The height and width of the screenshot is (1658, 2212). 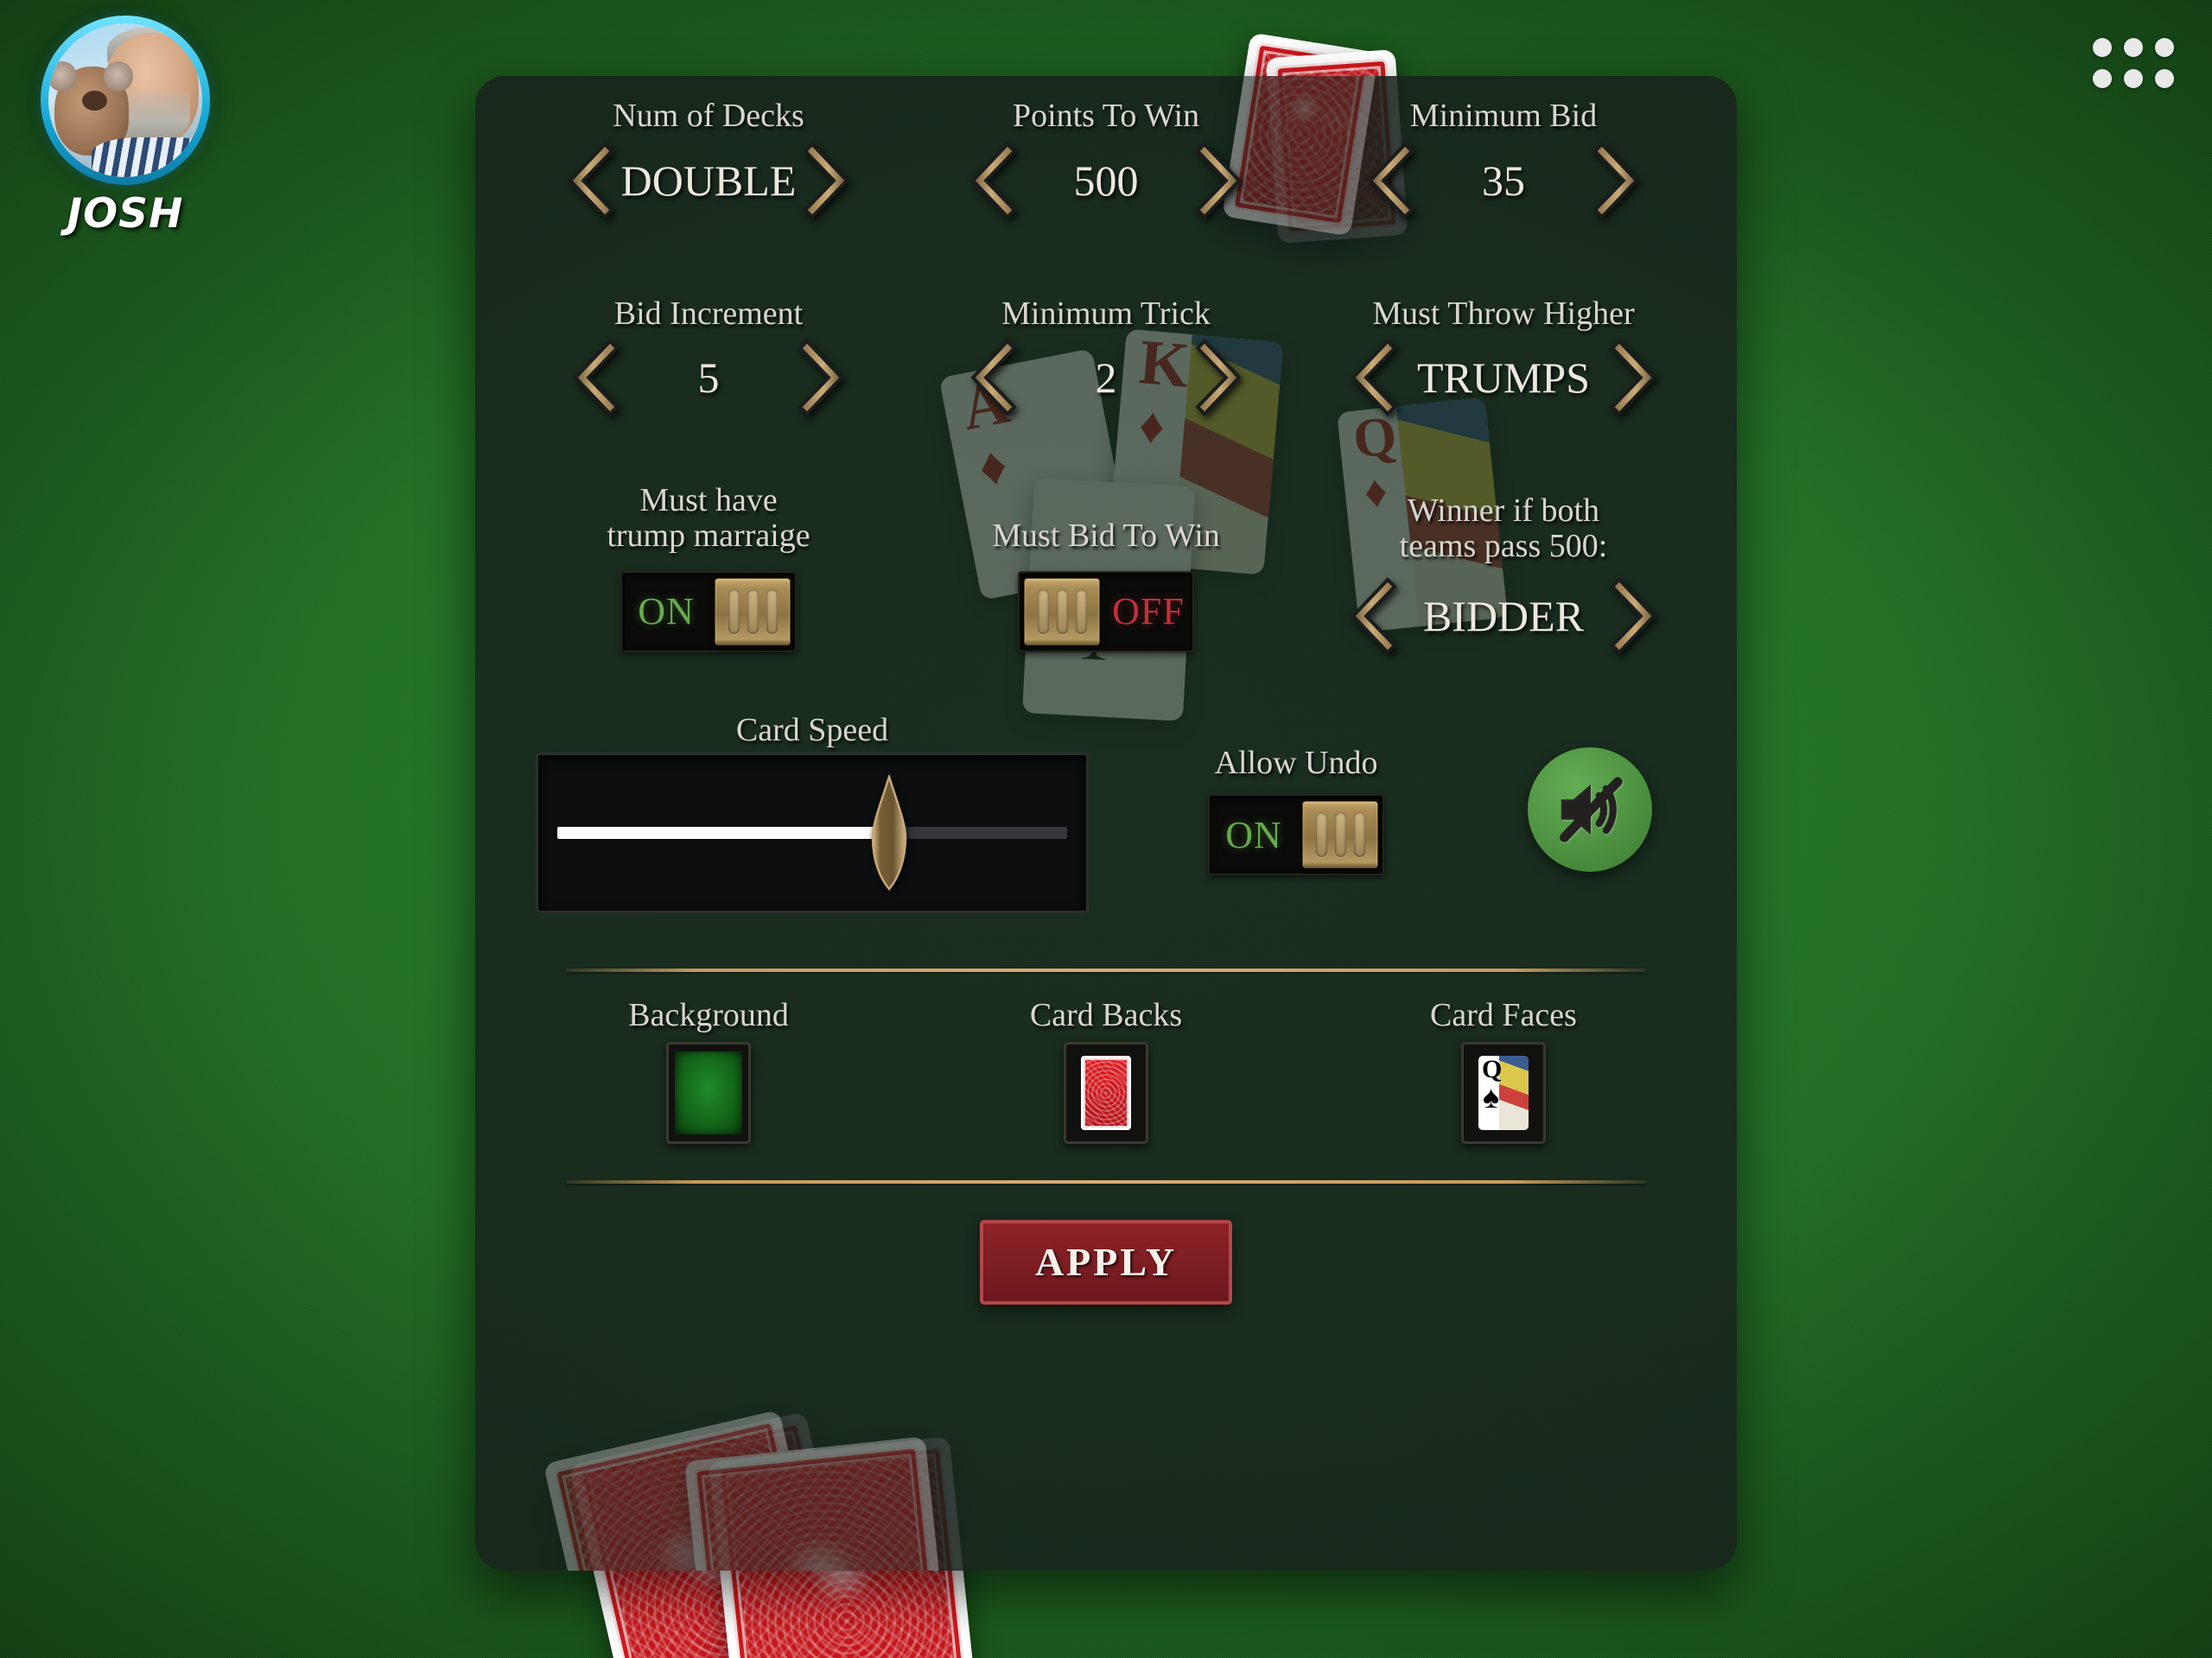 I want to click on slider-handle-icon, so click(x=889, y=833).